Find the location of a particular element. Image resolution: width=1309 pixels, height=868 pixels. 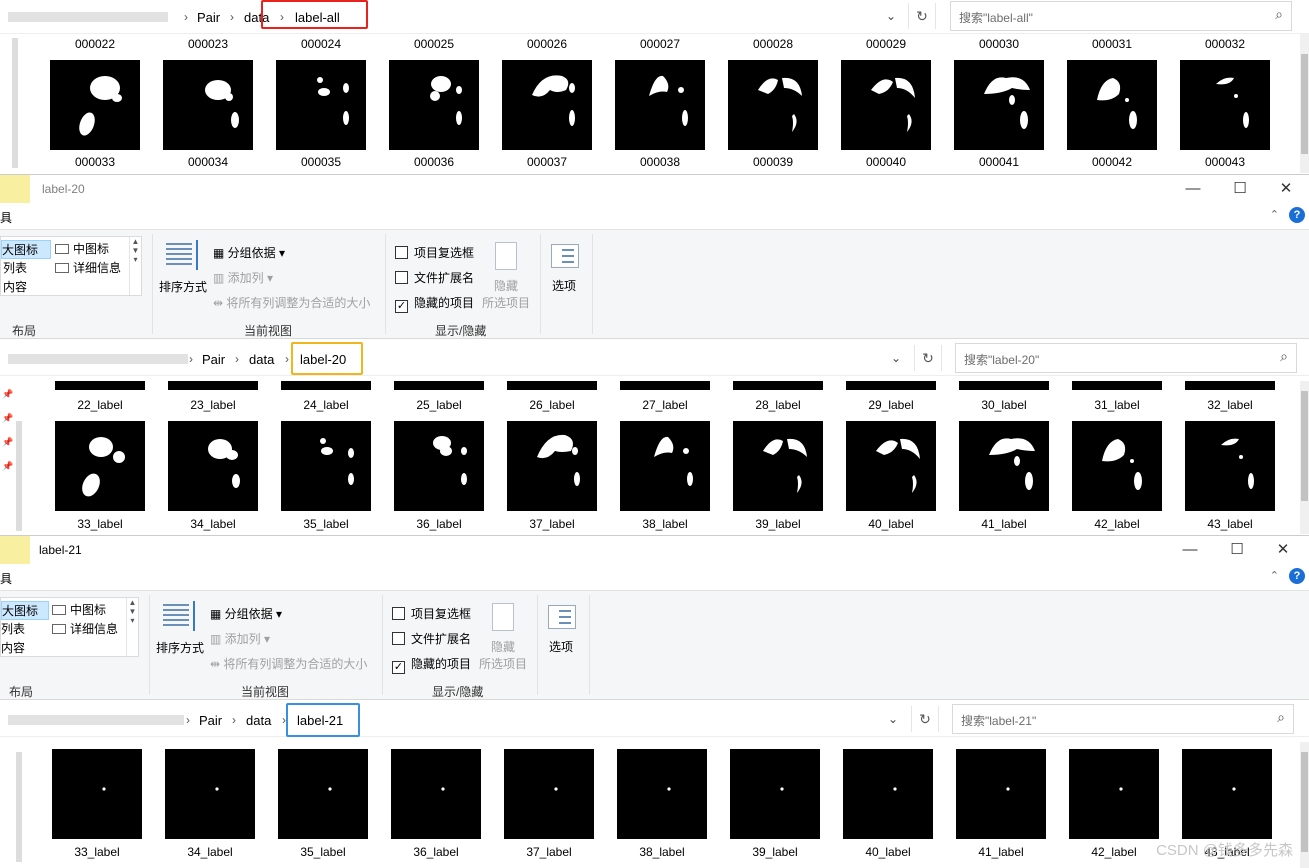

search-box: 搜索"label-all" ⌕ is located at coordinates (1121, 16).